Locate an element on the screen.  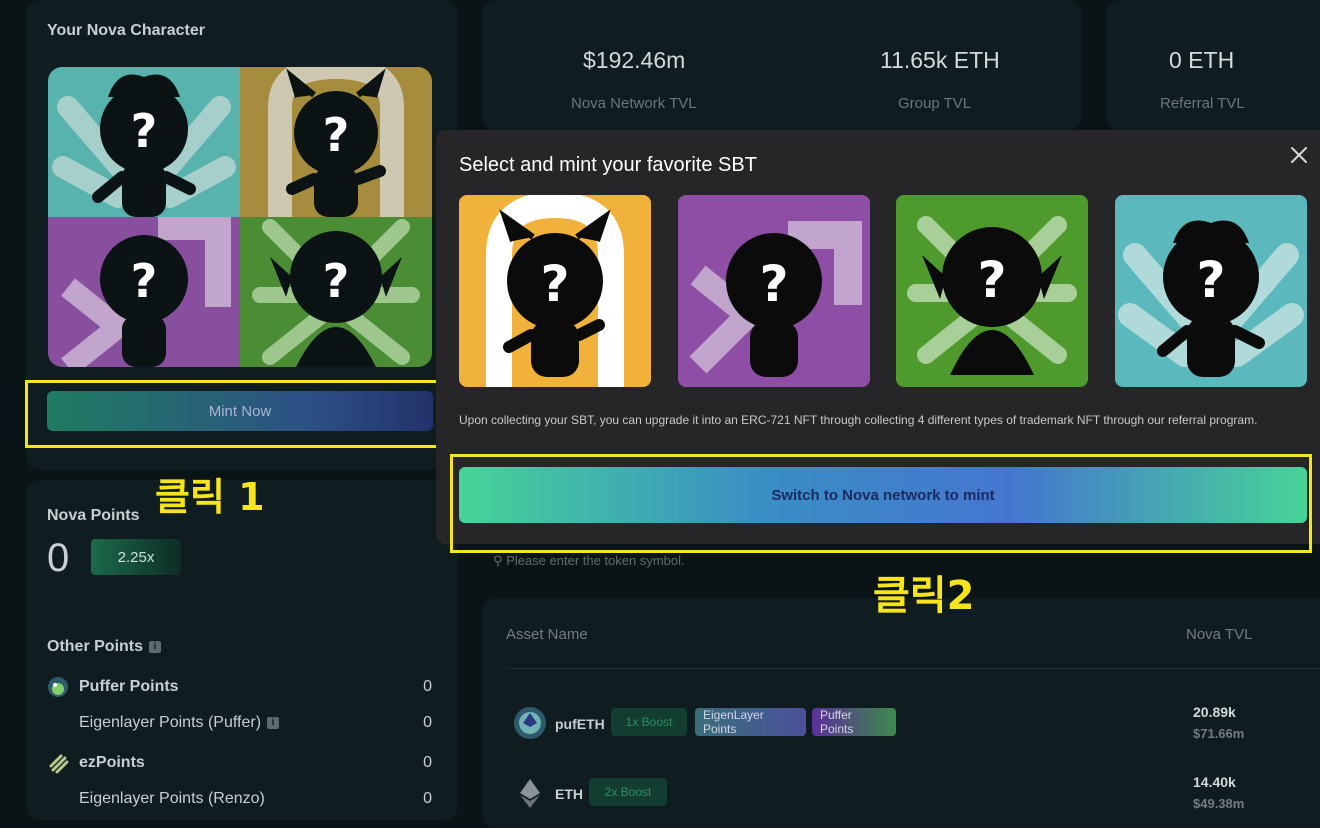
asset-symbol: pufETH is located at coordinates (580, 724).